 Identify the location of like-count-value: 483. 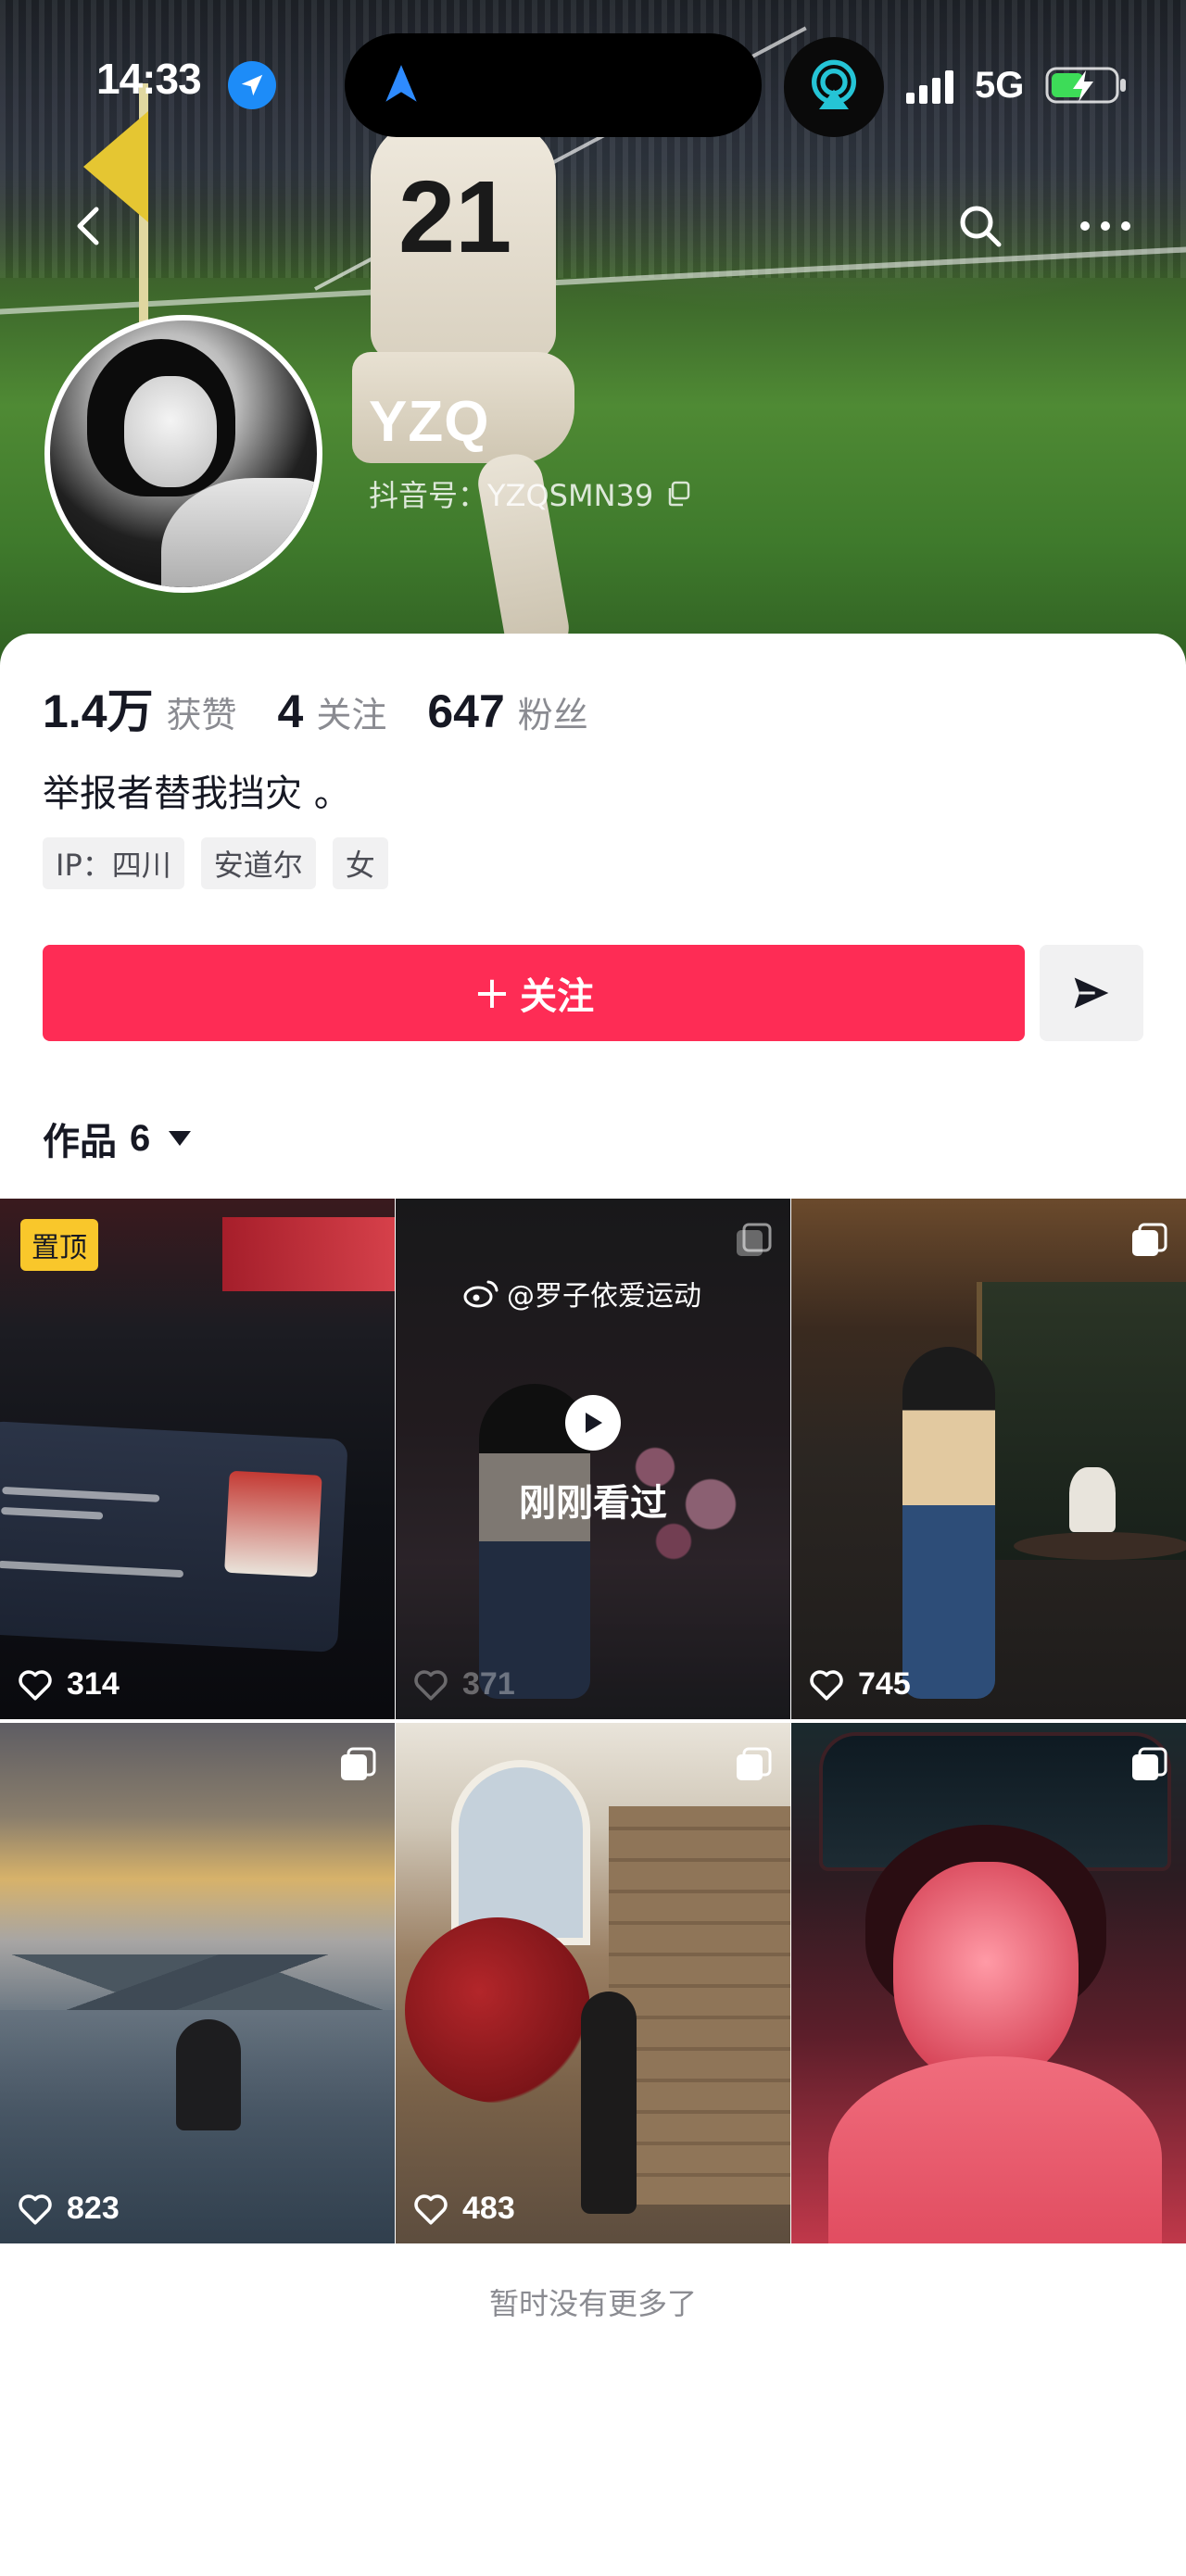
(488, 2208).